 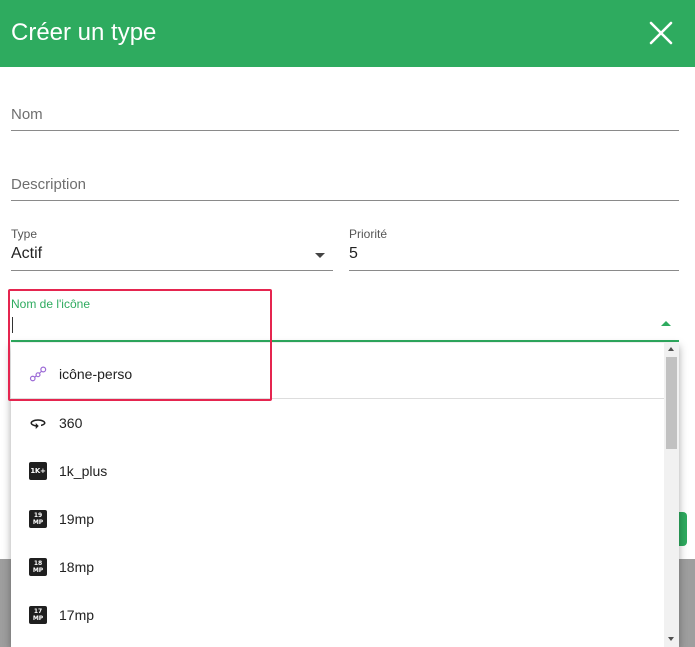 I want to click on type-underline, so click(x=172, y=270).